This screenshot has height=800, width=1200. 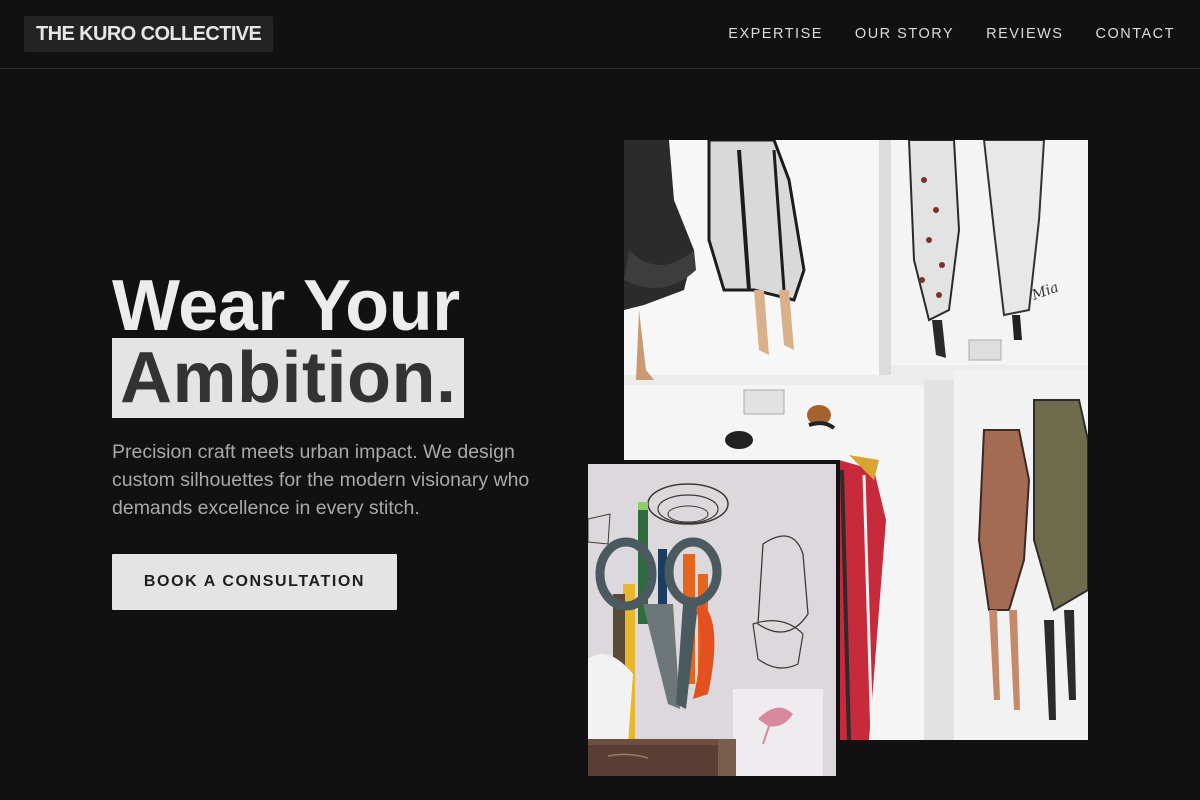 What do you see at coordinates (149, 34) in the screenshot?
I see `brand-logo: THE KURO COLLECTIVE` at bounding box center [149, 34].